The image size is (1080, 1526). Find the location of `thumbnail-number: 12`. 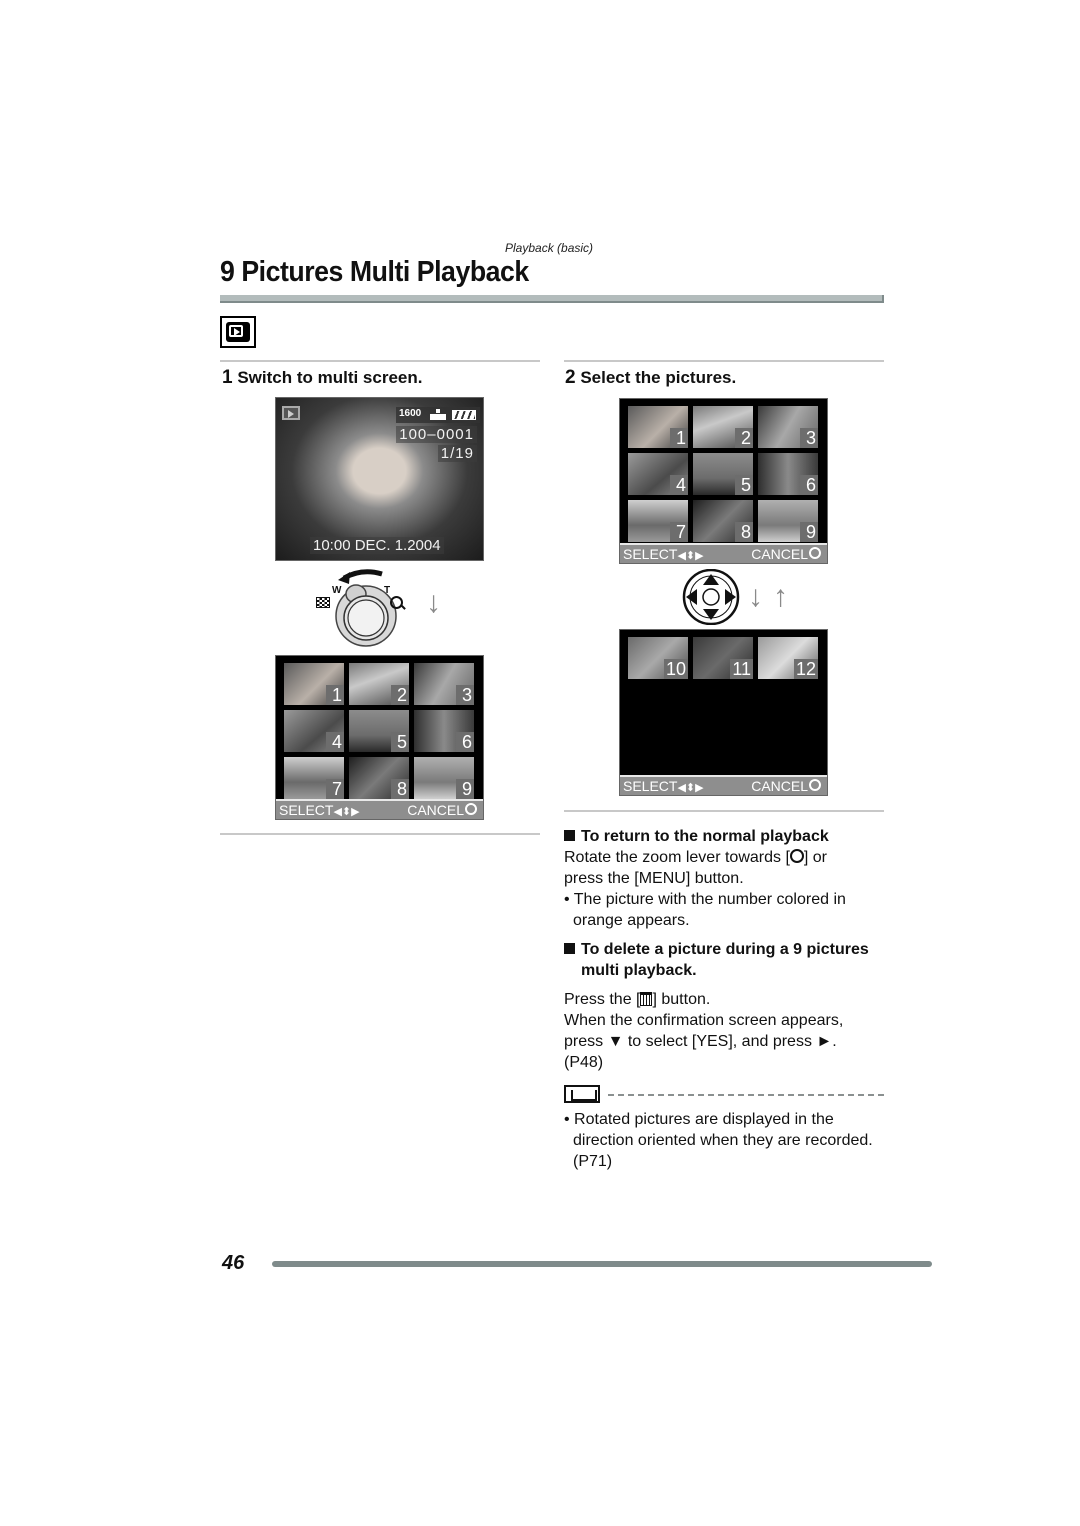

thumbnail-number: 12 is located at coordinates (805, 669).